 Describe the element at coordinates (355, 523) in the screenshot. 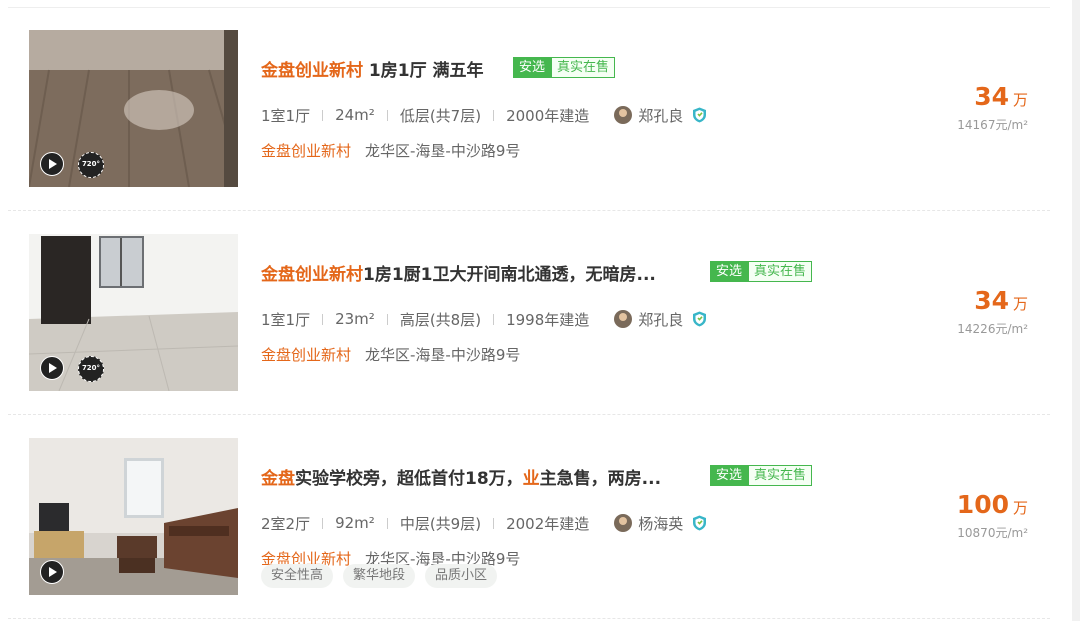

I see `floor-area: 92m²` at that location.